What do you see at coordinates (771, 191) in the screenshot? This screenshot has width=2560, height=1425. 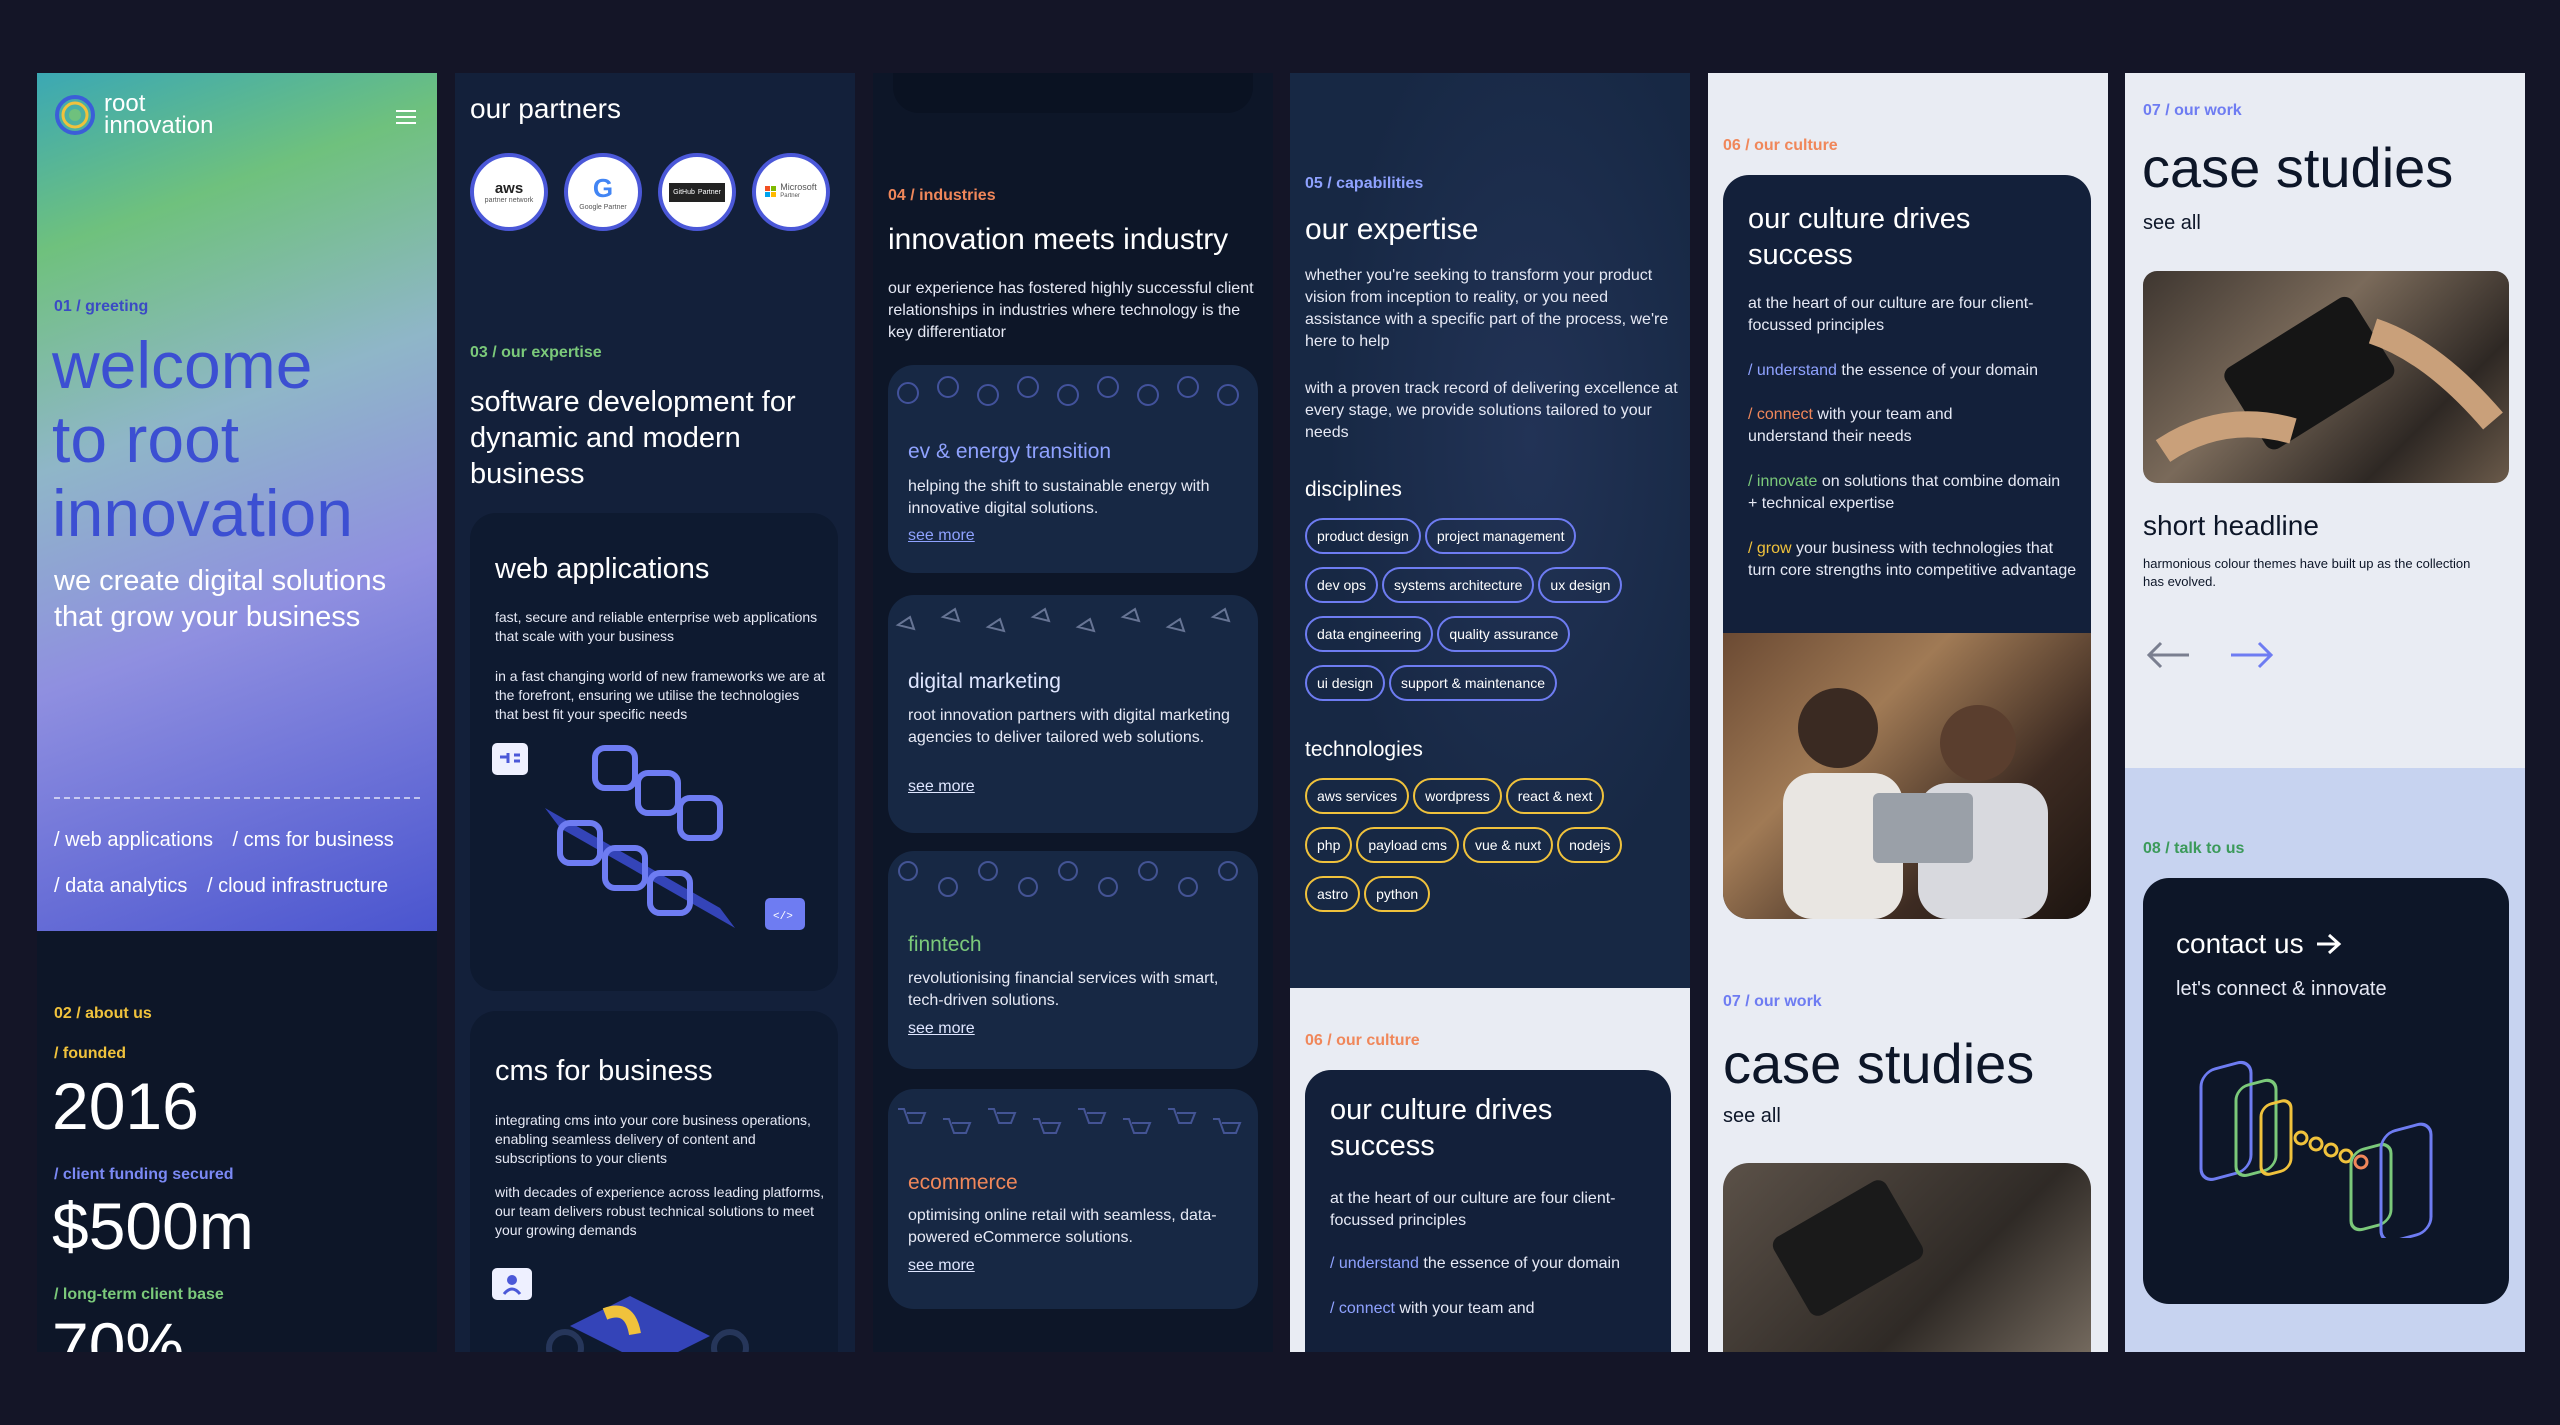 I see `microsoft-logo-icon` at bounding box center [771, 191].